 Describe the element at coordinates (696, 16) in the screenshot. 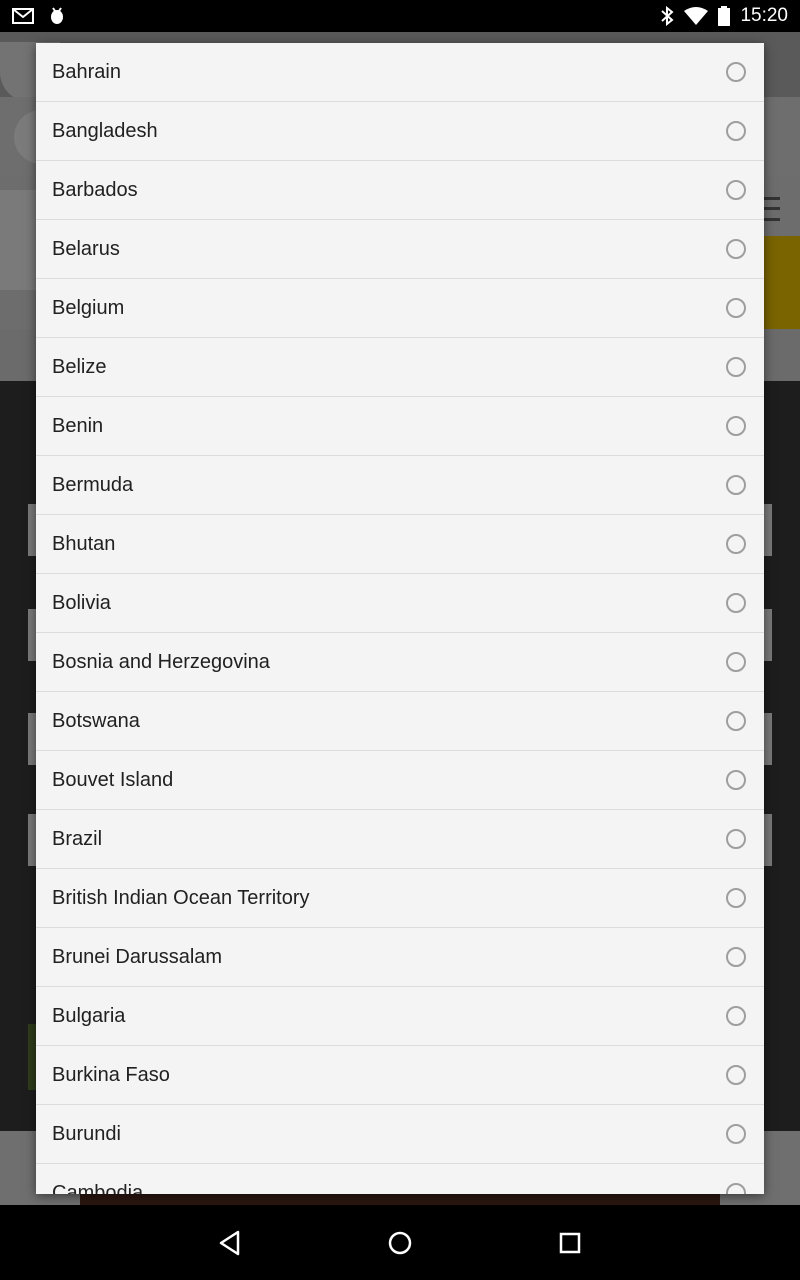

I see `wifi-icon` at that location.